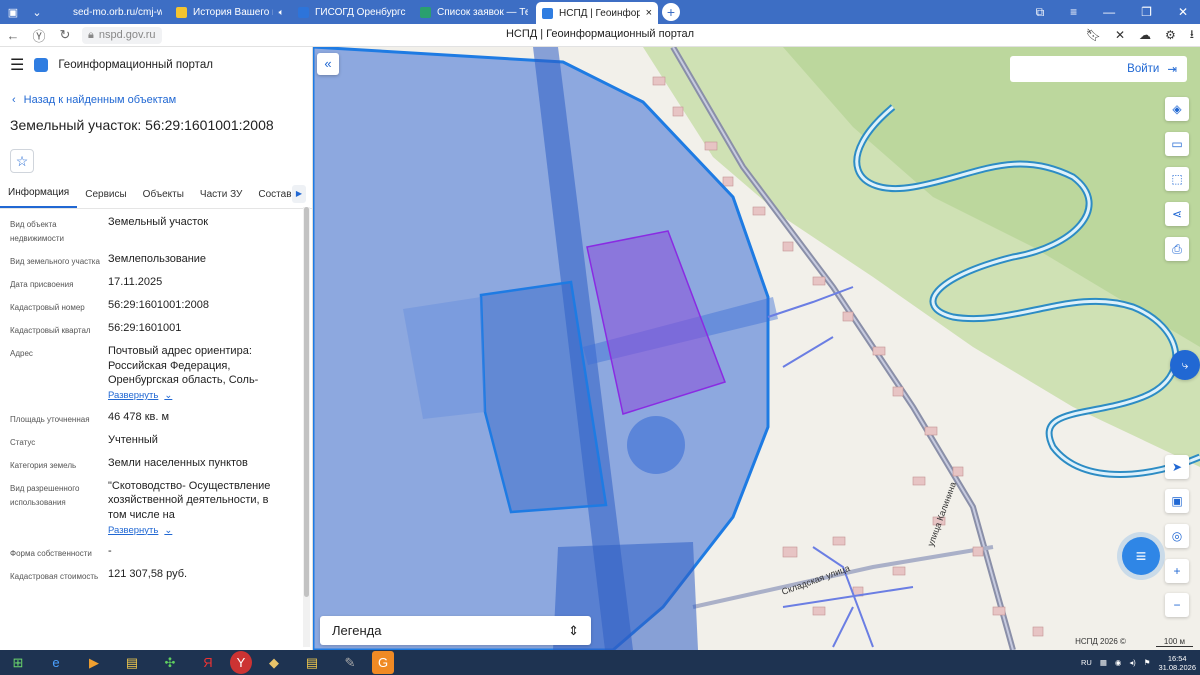 This screenshot has width=1200, height=675. Describe the element at coordinates (94, 662) in the screenshot. I see `media-player-icon: ▶` at that location.